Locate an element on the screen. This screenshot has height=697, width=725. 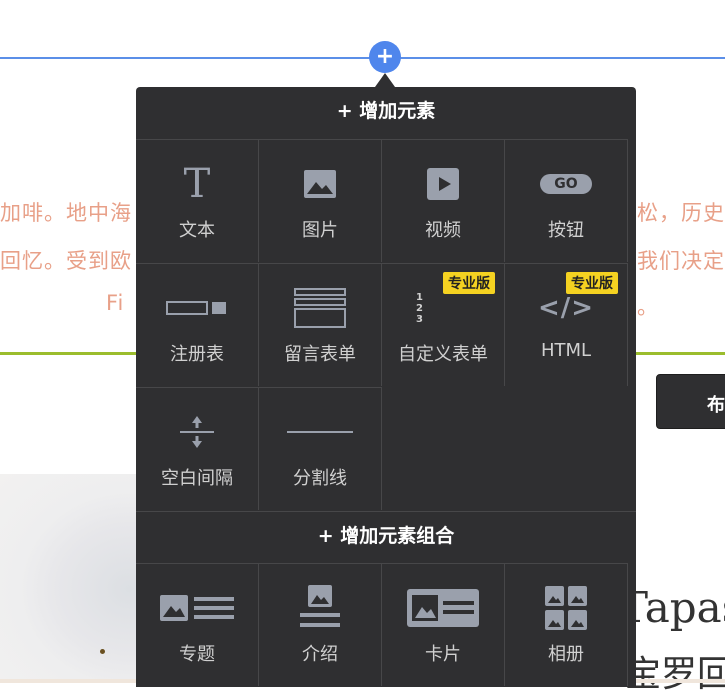
bg-paragraph-line-3-end: 。 is located at coordinates (648, 307).